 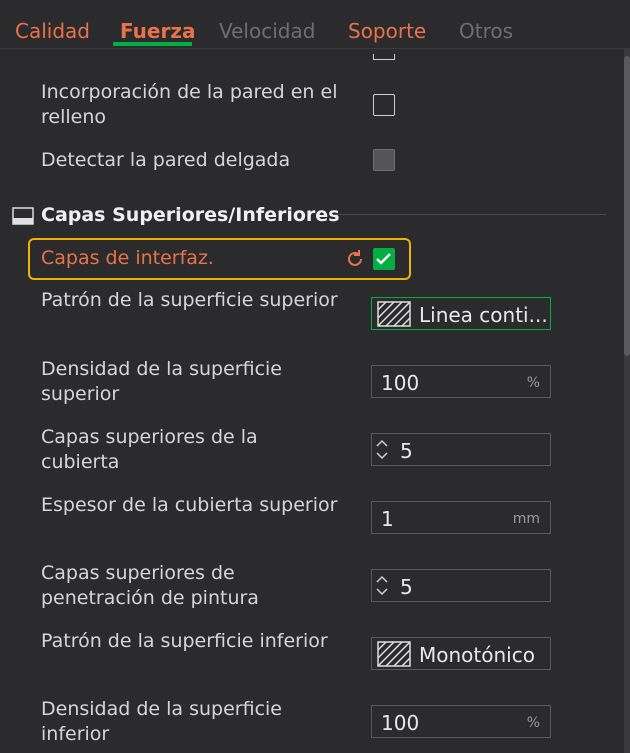 I want to click on scrollbar, so click(x=627, y=400).